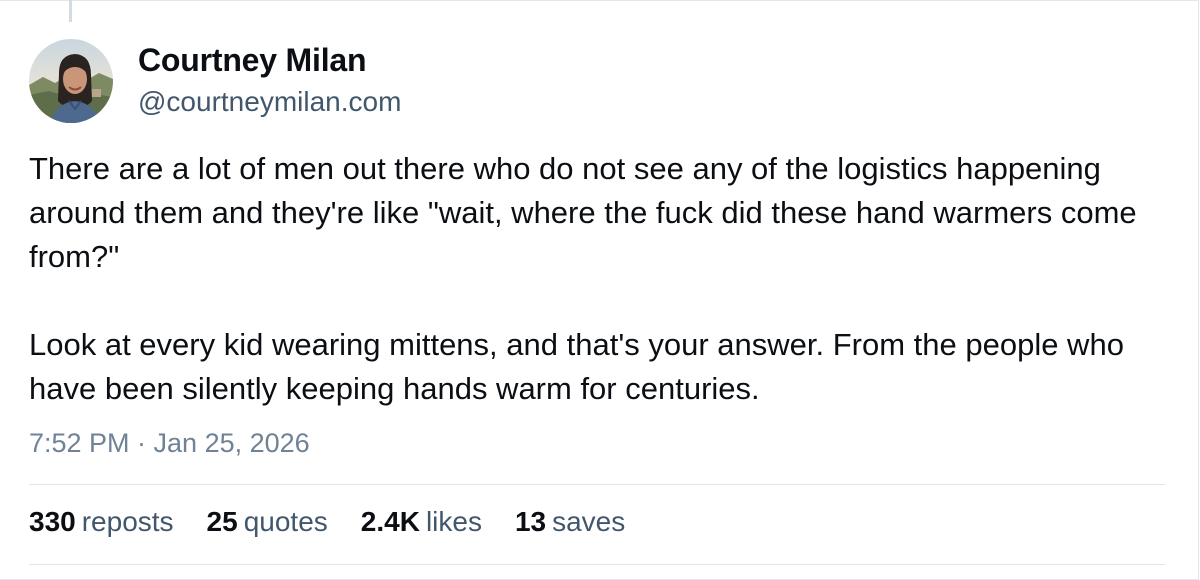 The height and width of the screenshot is (580, 1200). What do you see at coordinates (269, 102) in the screenshot?
I see `author-handle: @courtneymilan.com` at bounding box center [269, 102].